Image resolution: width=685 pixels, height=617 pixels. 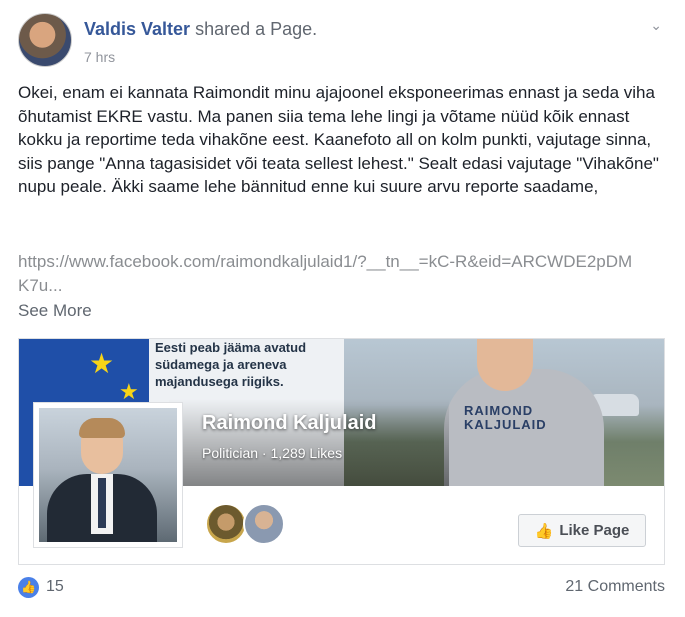 What do you see at coordinates (656, 25) in the screenshot?
I see `chevron-down-icon: ⌄` at bounding box center [656, 25].